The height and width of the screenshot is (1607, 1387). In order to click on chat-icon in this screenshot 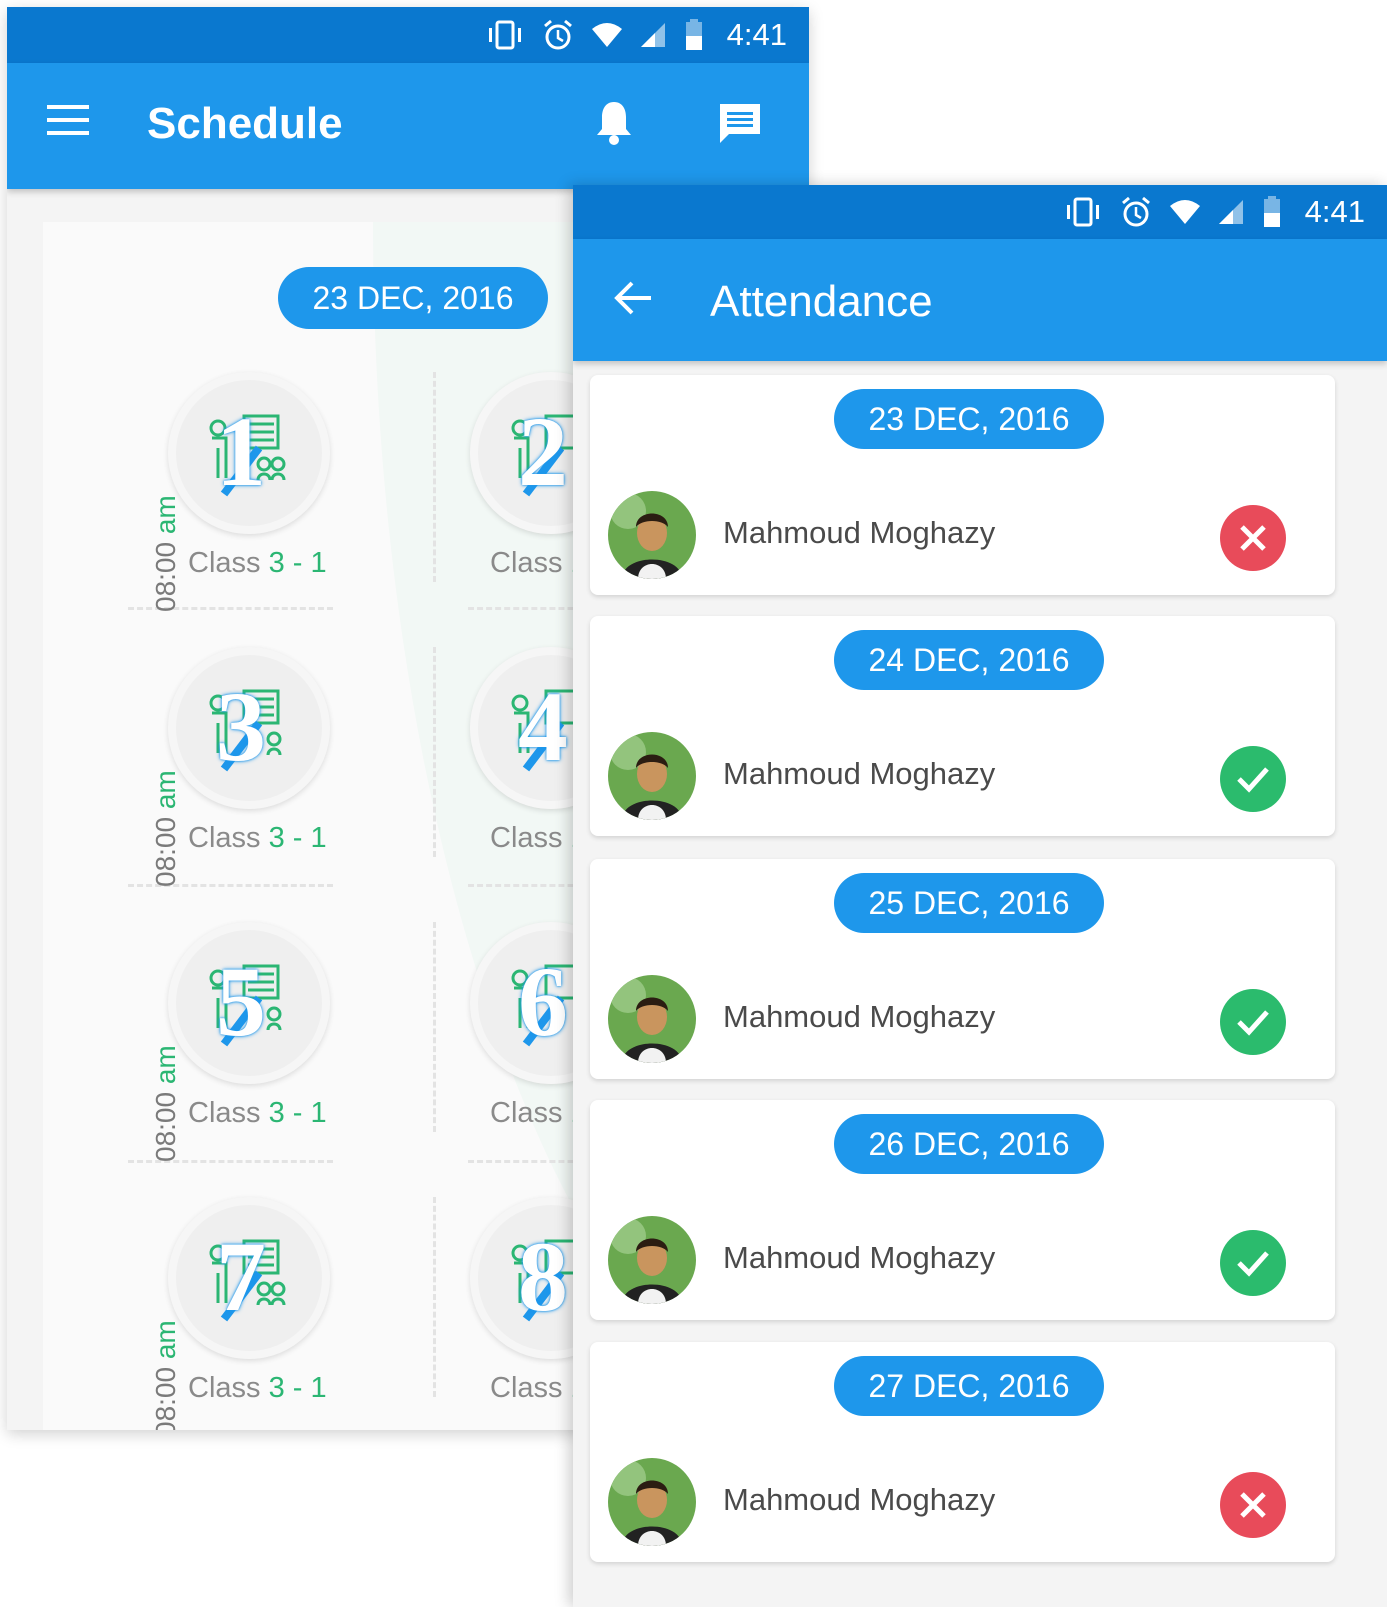, I will do `click(740, 126)`.